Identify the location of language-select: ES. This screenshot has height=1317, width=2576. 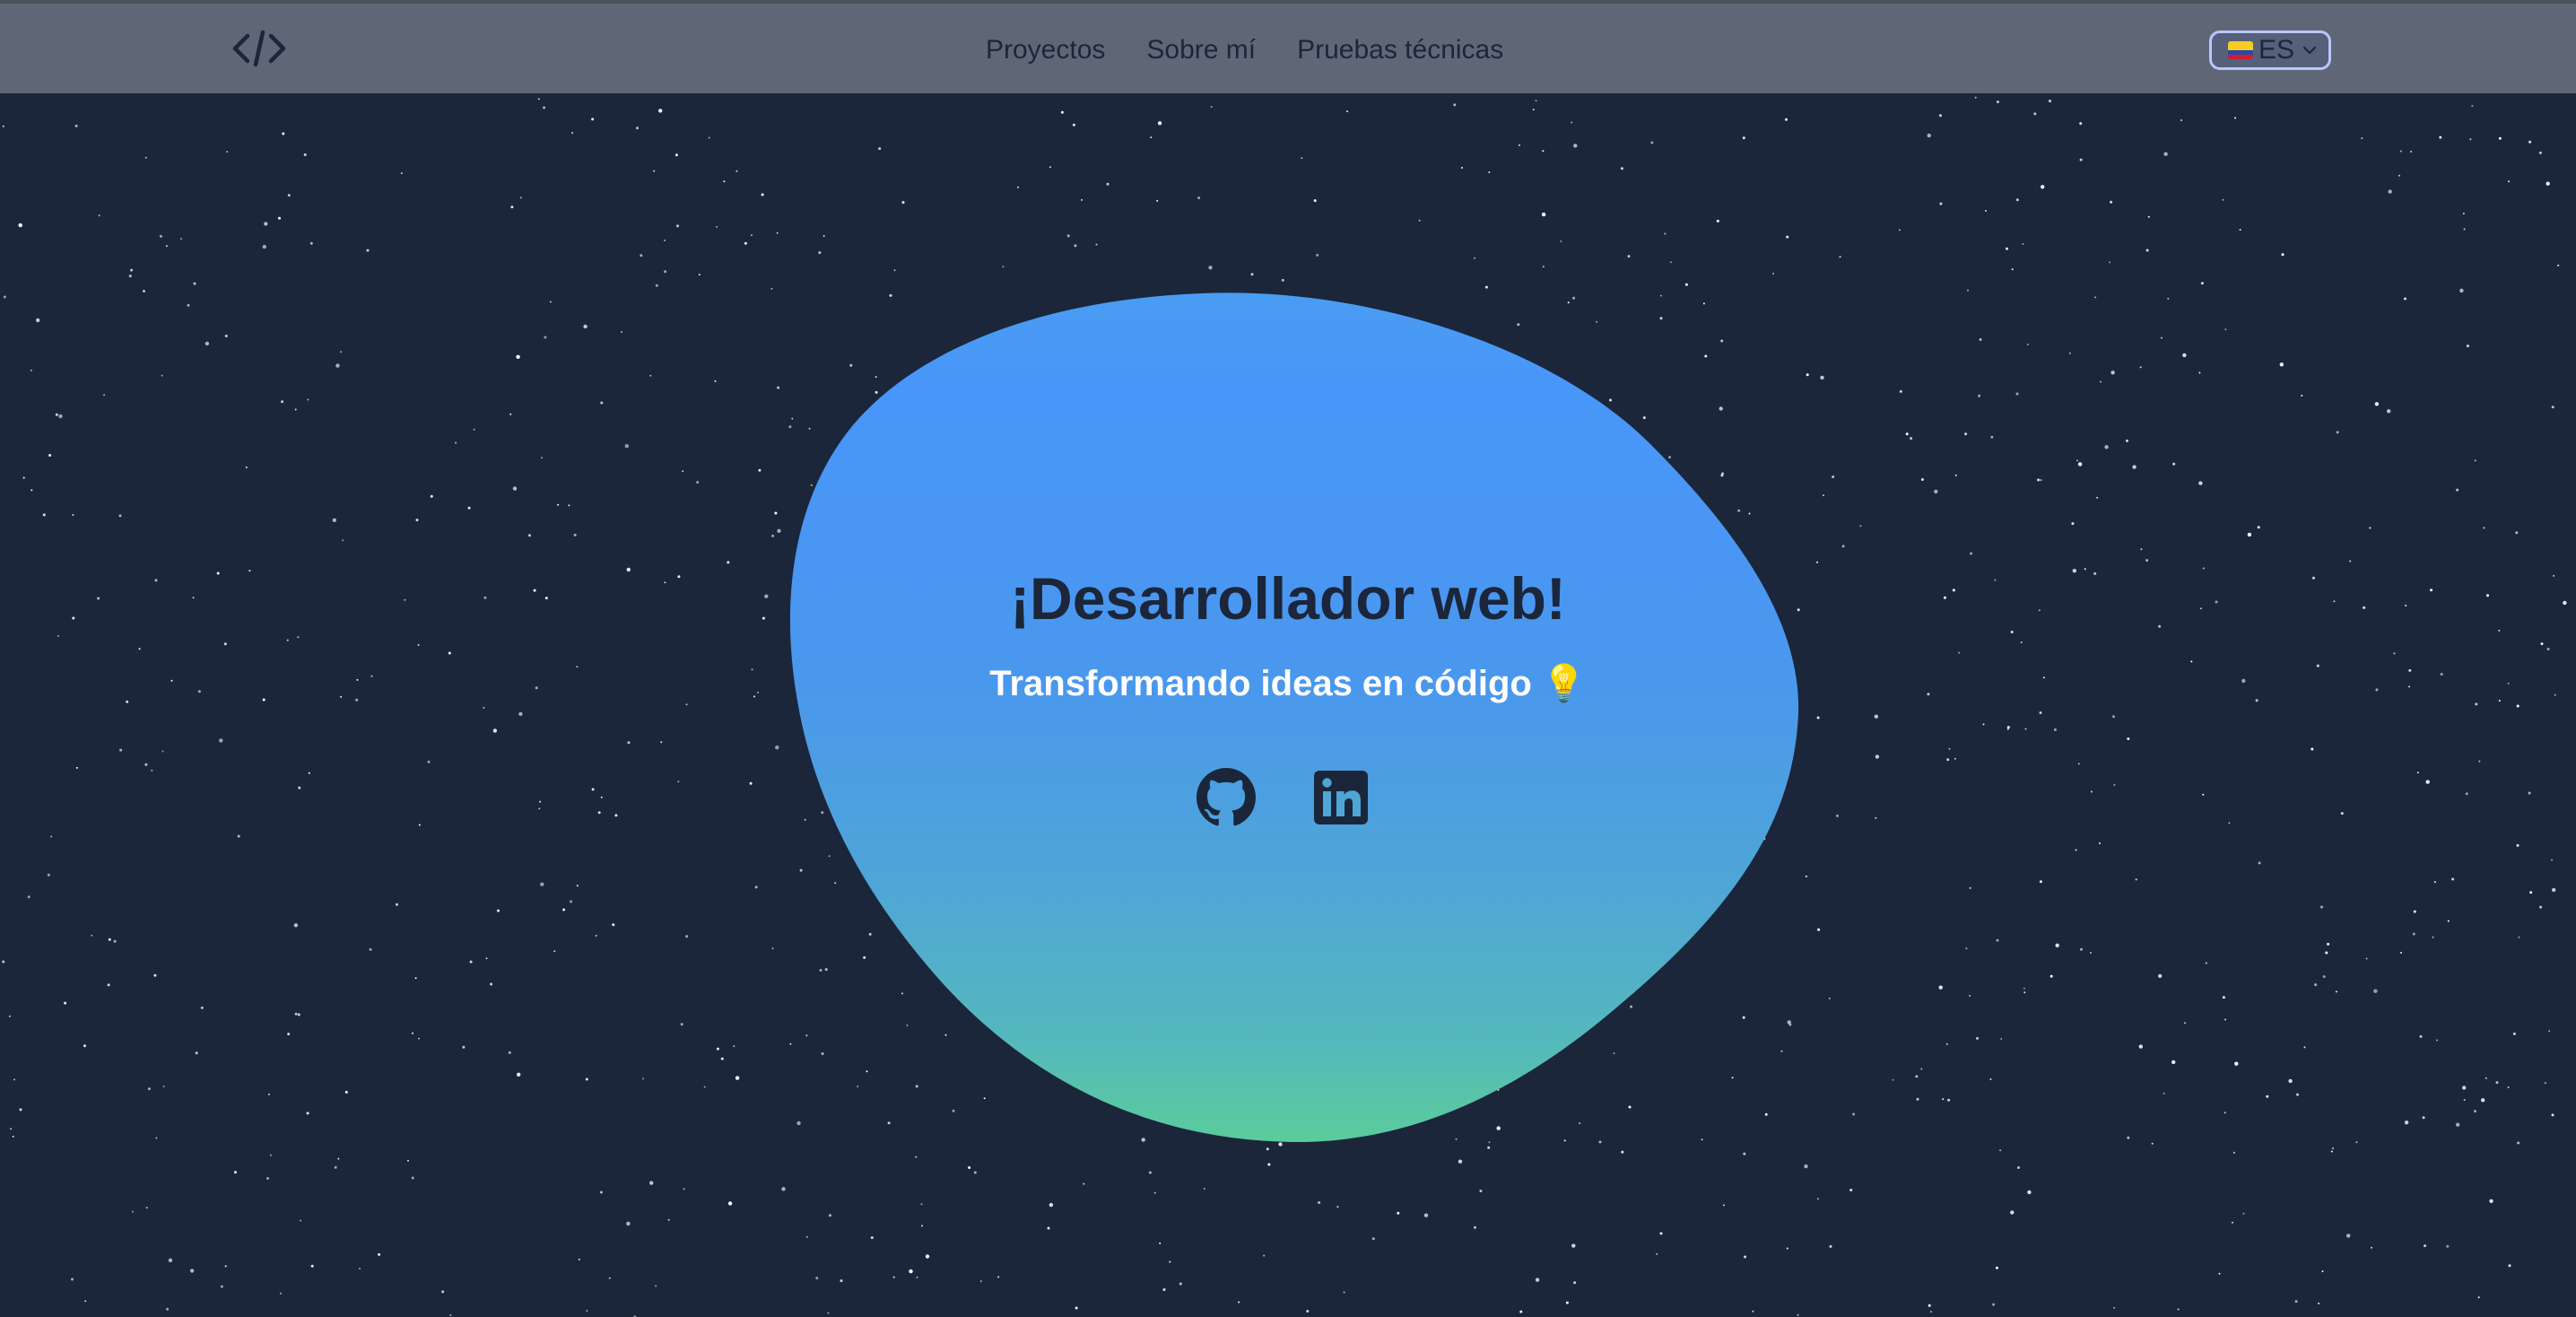
(2270, 50).